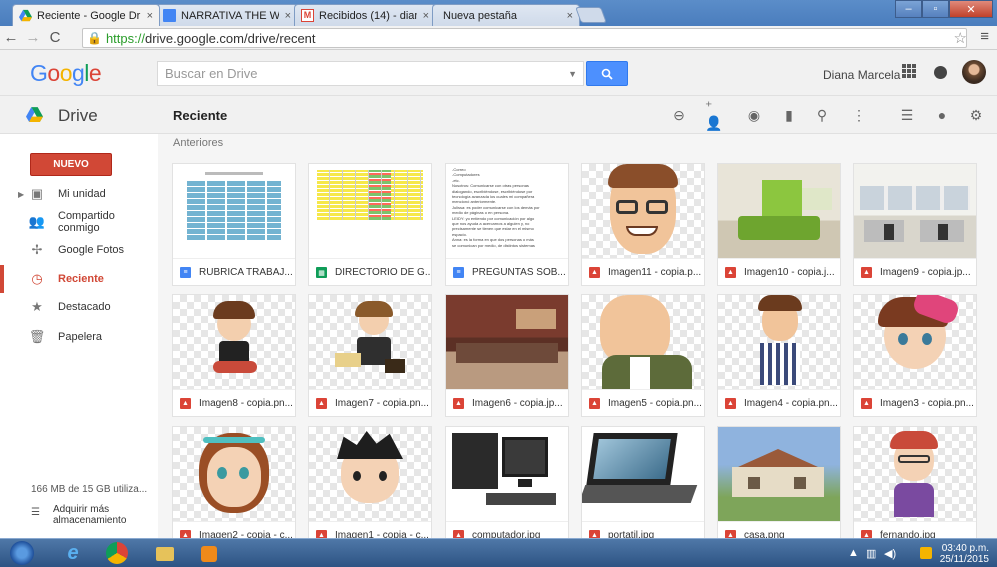 Image resolution: width=997 pixels, height=567 pixels. What do you see at coordinates (974, 72) in the screenshot?
I see `avatar` at bounding box center [974, 72].